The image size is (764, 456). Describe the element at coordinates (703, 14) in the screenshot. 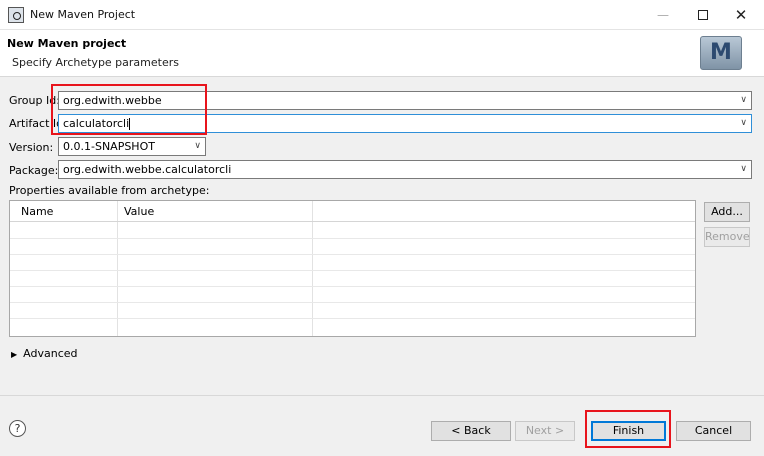

I see `maximize-icon` at that location.